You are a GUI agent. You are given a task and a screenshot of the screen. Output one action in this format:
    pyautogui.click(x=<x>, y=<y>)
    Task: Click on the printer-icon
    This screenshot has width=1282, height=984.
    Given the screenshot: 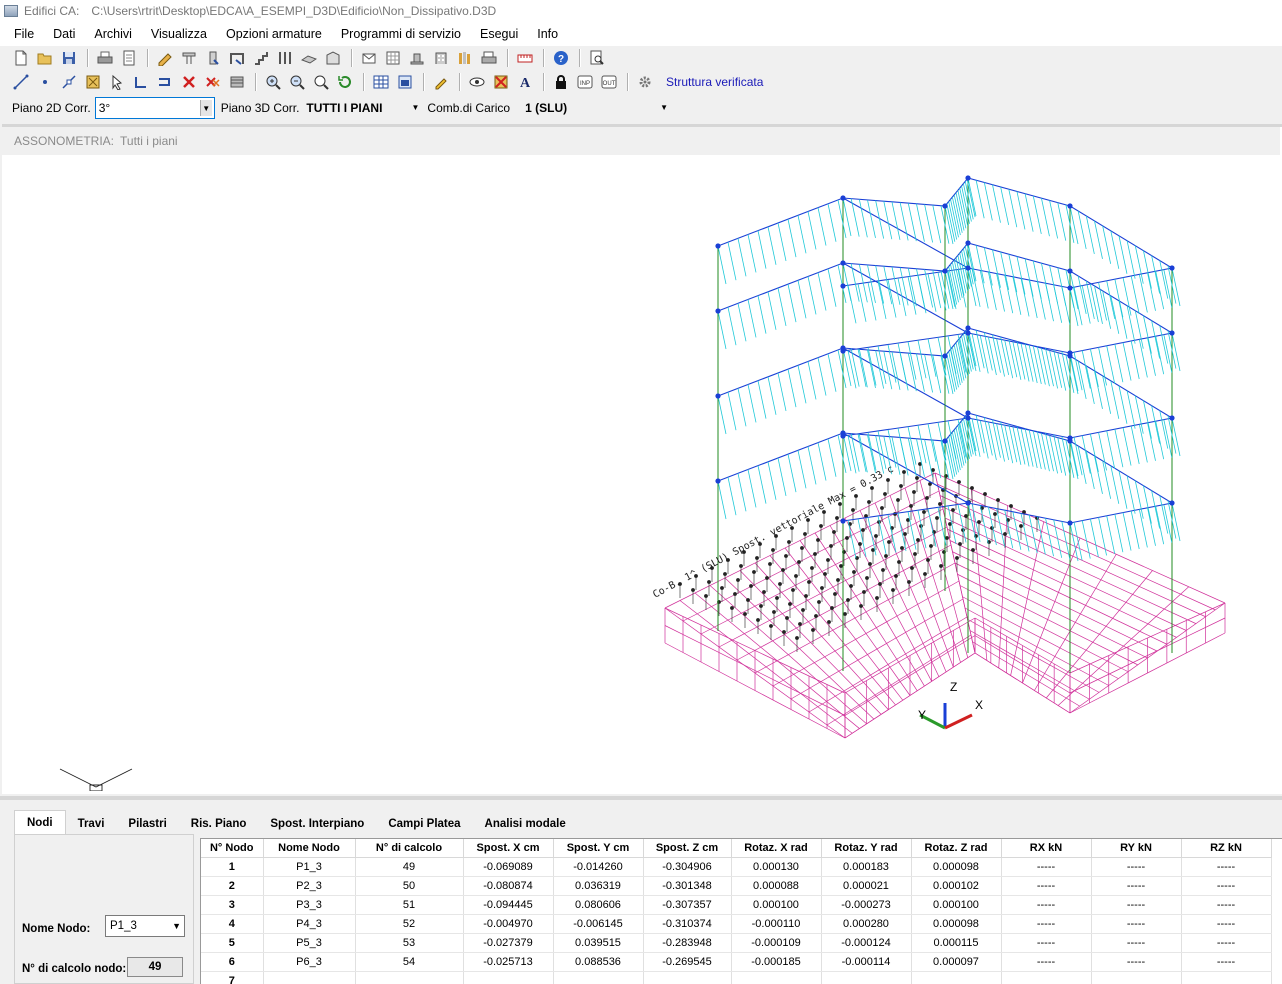 What is the action you would take?
    pyautogui.click(x=104, y=57)
    